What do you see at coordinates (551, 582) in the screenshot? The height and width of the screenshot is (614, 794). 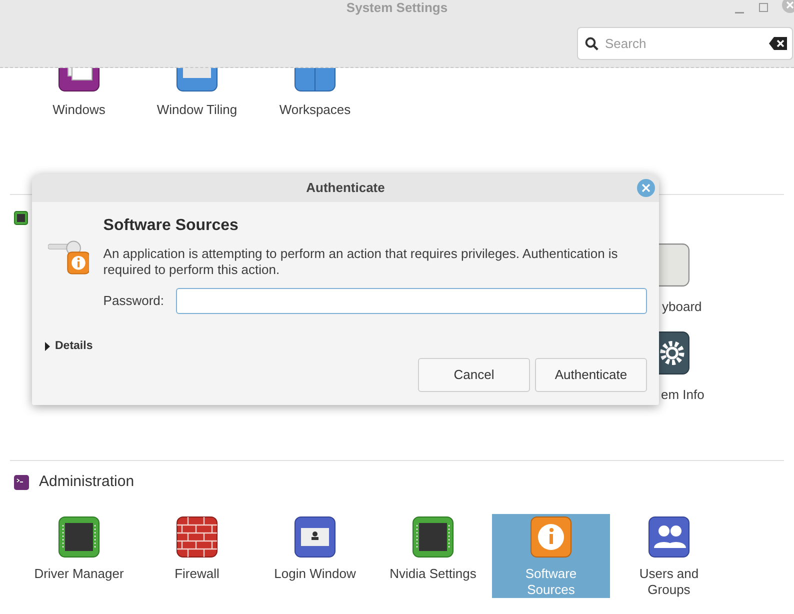 I see `item-label: Software Sources` at bounding box center [551, 582].